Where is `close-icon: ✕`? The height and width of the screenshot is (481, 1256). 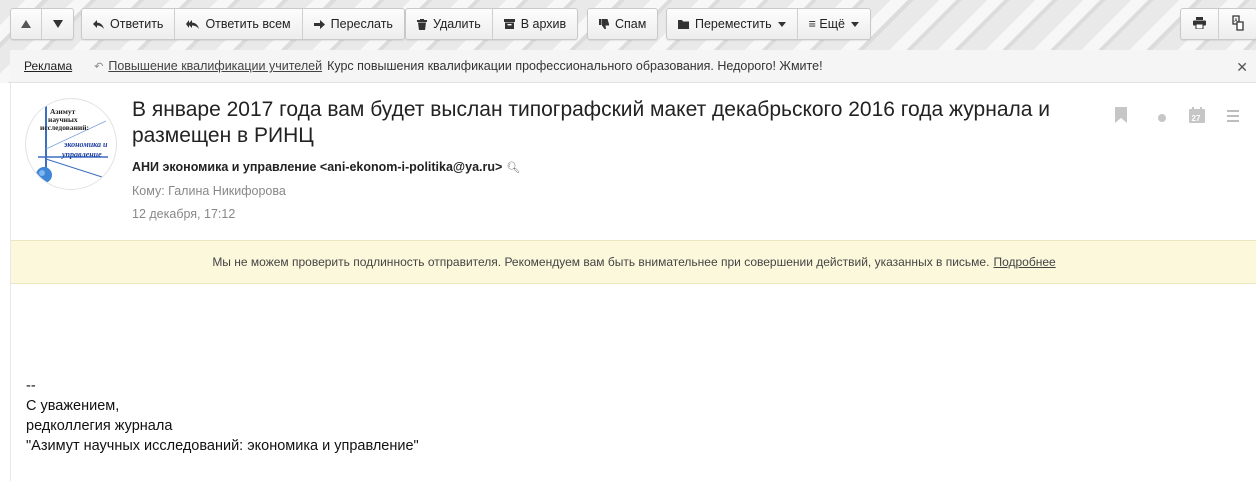
close-icon: ✕ is located at coordinates (1242, 67).